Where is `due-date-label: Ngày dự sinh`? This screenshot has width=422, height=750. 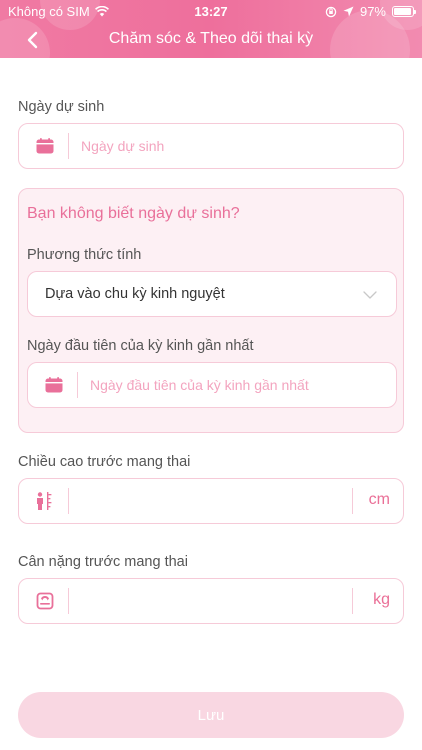 due-date-label: Ngày dự sinh is located at coordinates (61, 107).